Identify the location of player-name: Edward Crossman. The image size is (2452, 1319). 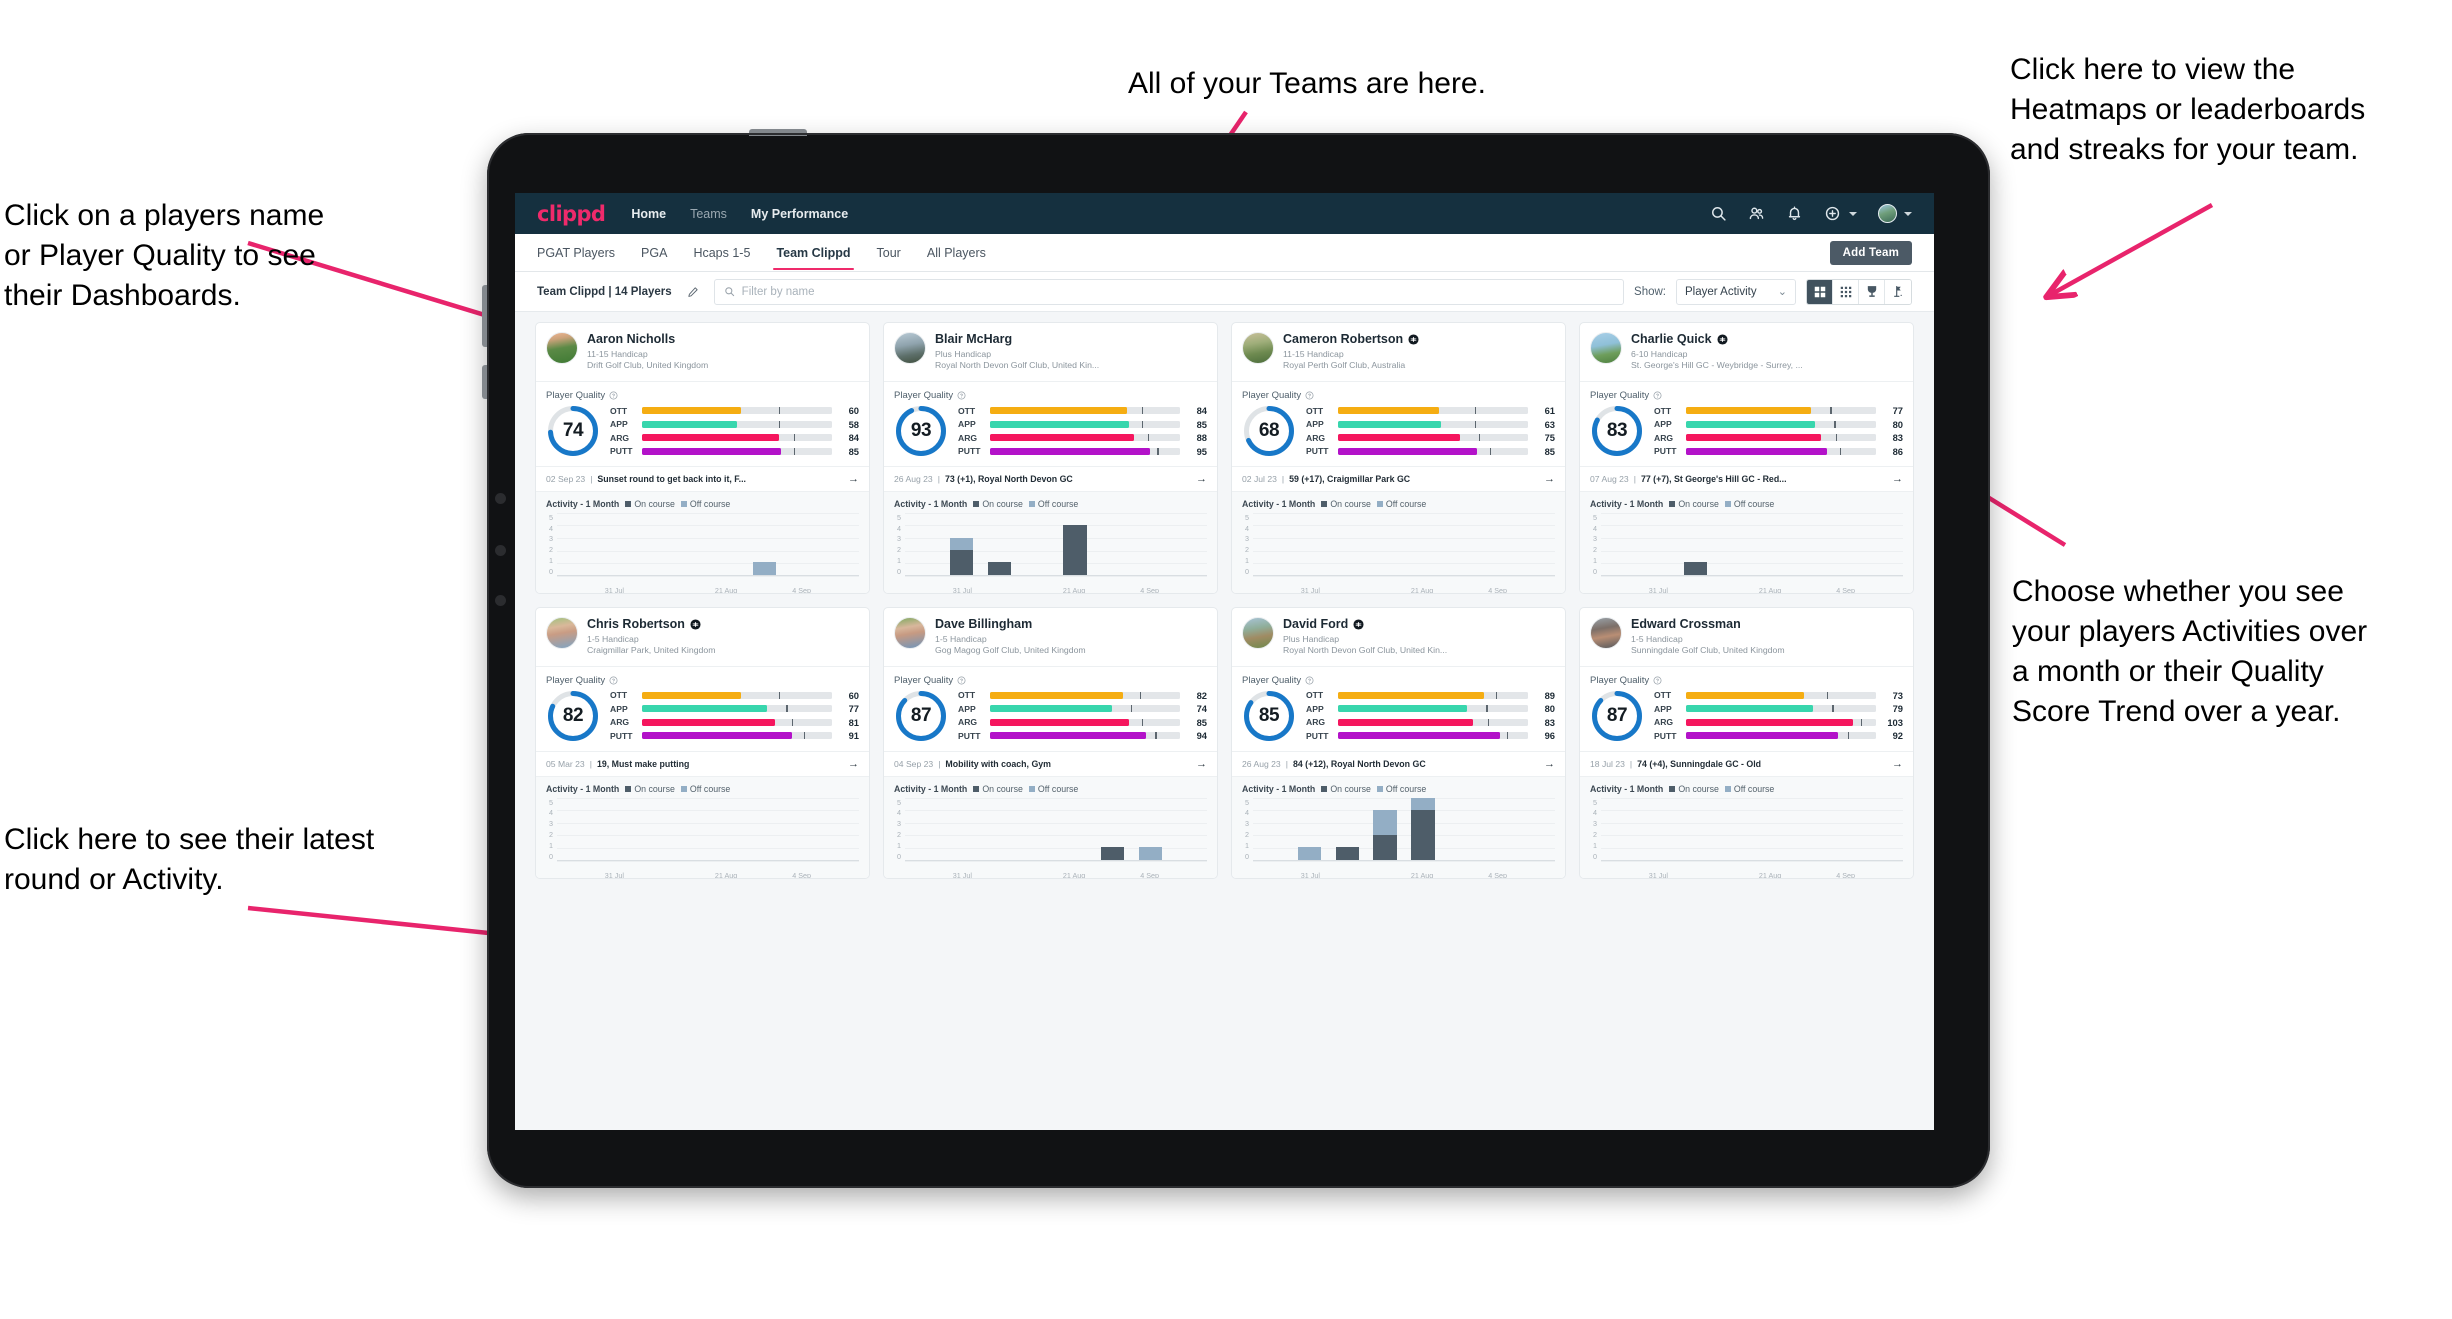
(1767, 624).